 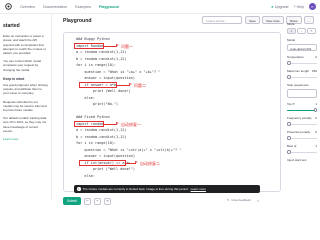 I want to click on undo-button: ↶, so click(x=87, y=201).